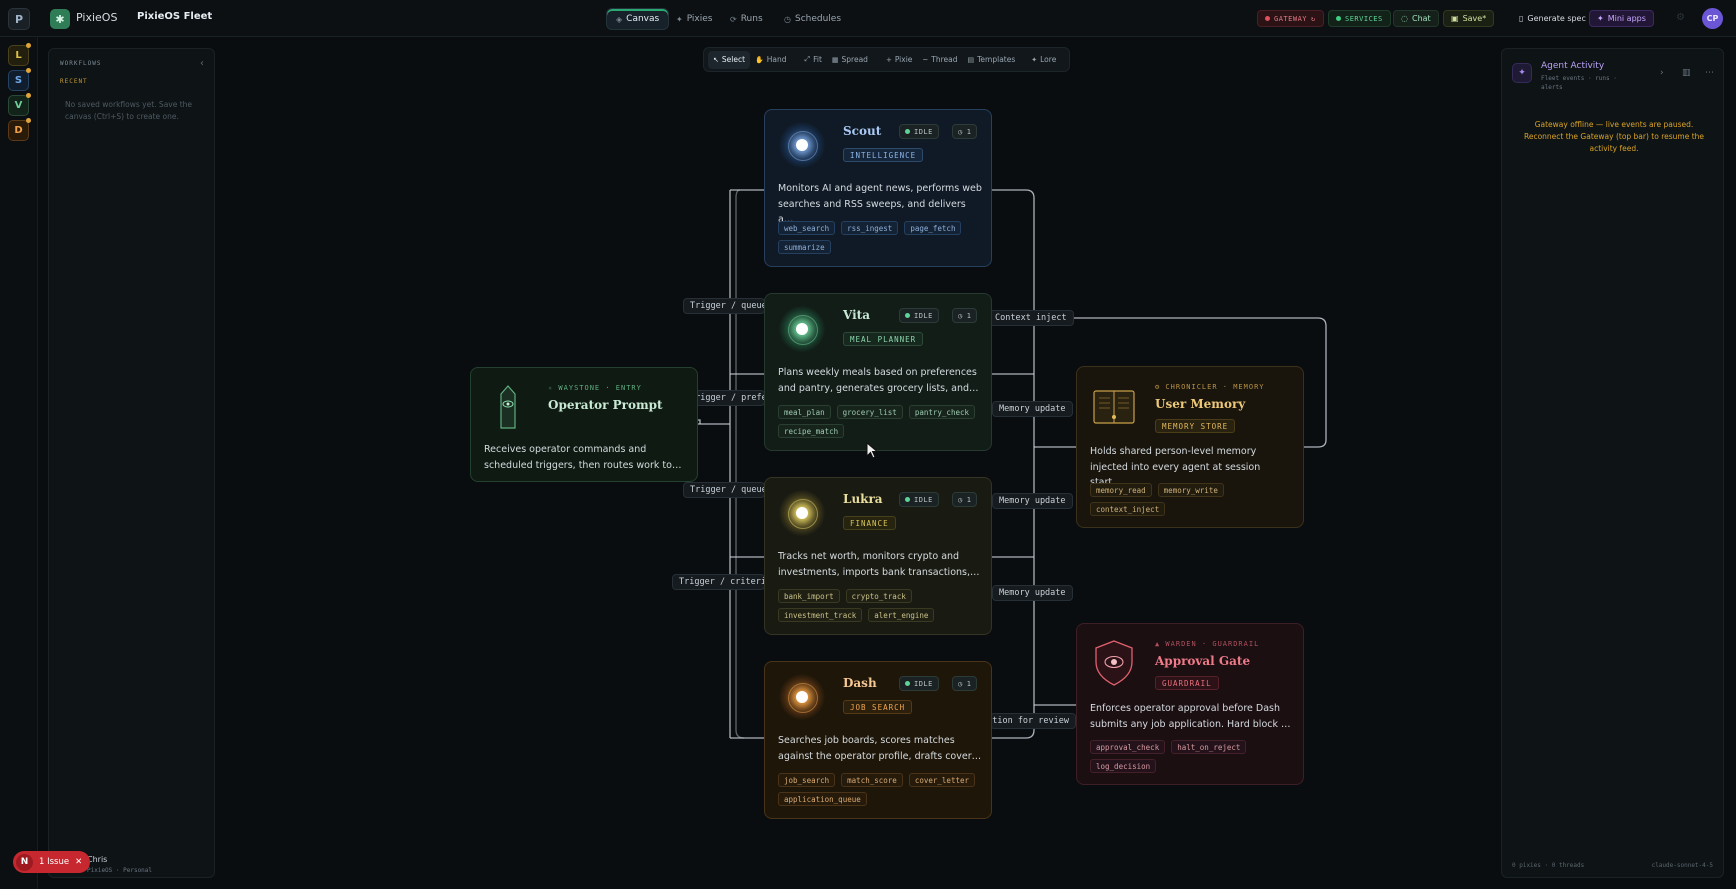  What do you see at coordinates (1404, 18) in the screenshot?
I see `chat-icon: ◌` at bounding box center [1404, 18].